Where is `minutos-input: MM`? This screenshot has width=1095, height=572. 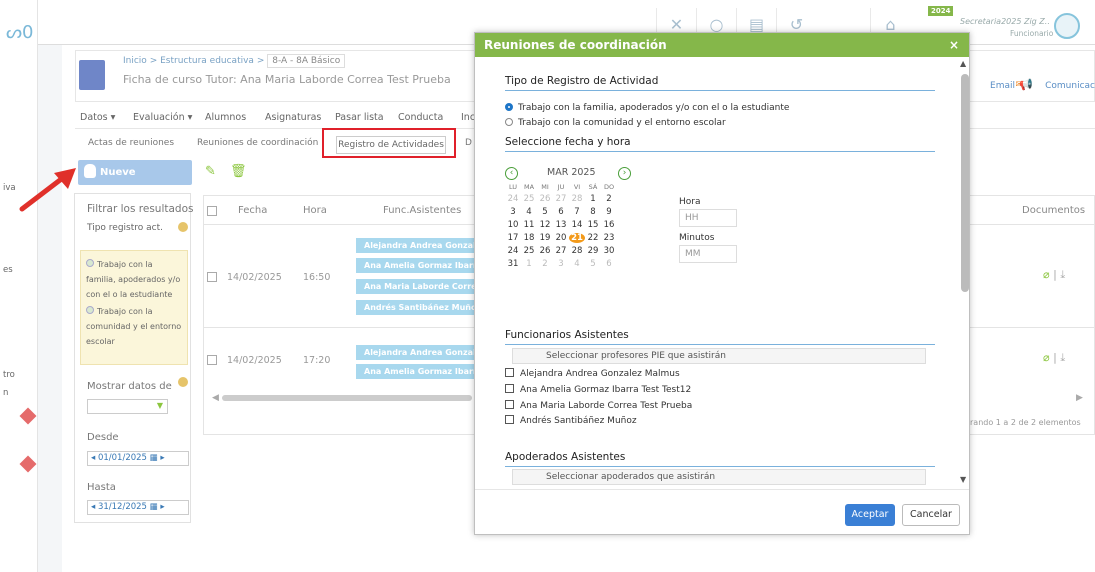 minutos-input: MM is located at coordinates (708, 254).